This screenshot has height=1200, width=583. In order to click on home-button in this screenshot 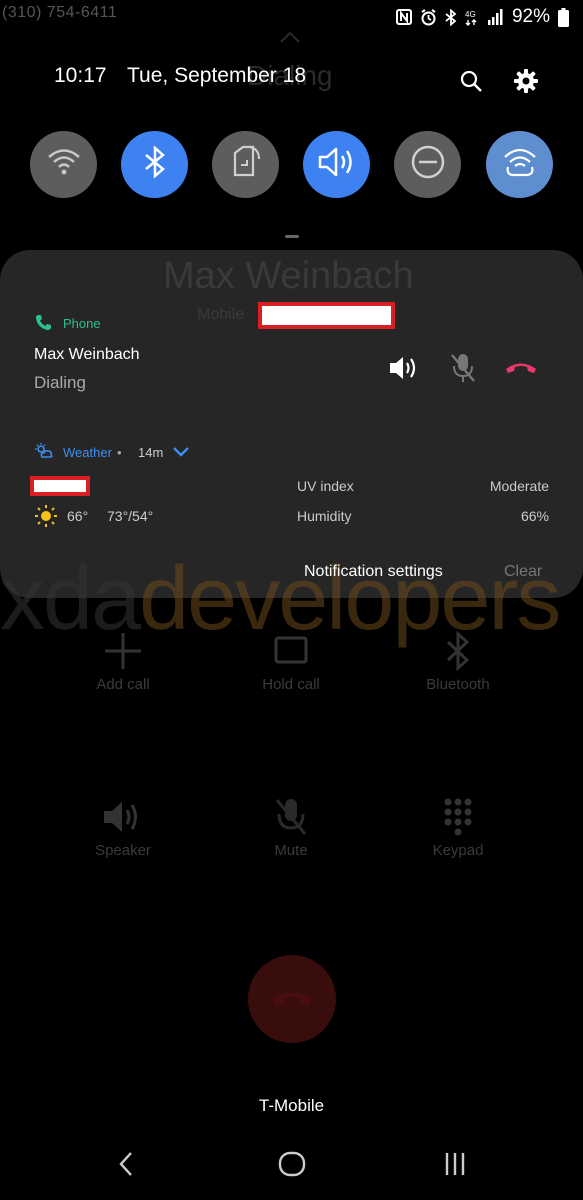, I will do `click(292, 1166)`.